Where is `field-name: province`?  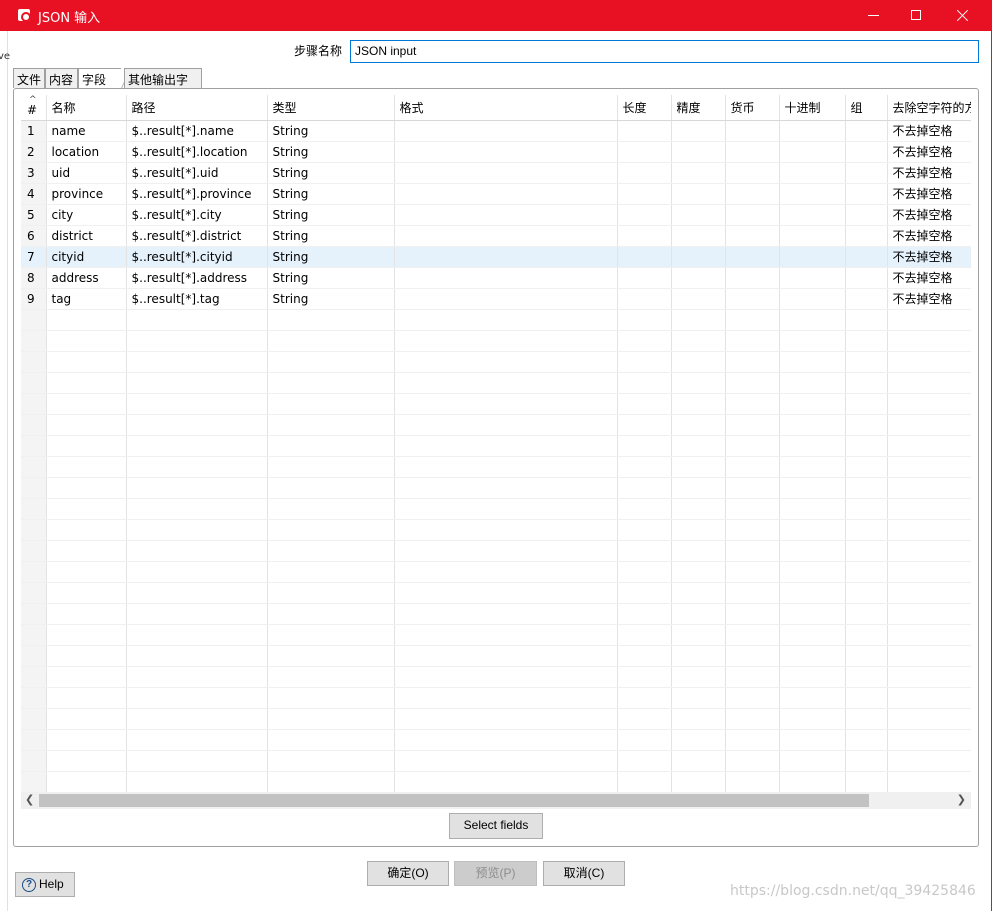
field-name: province is located at coordinates (86, 194).